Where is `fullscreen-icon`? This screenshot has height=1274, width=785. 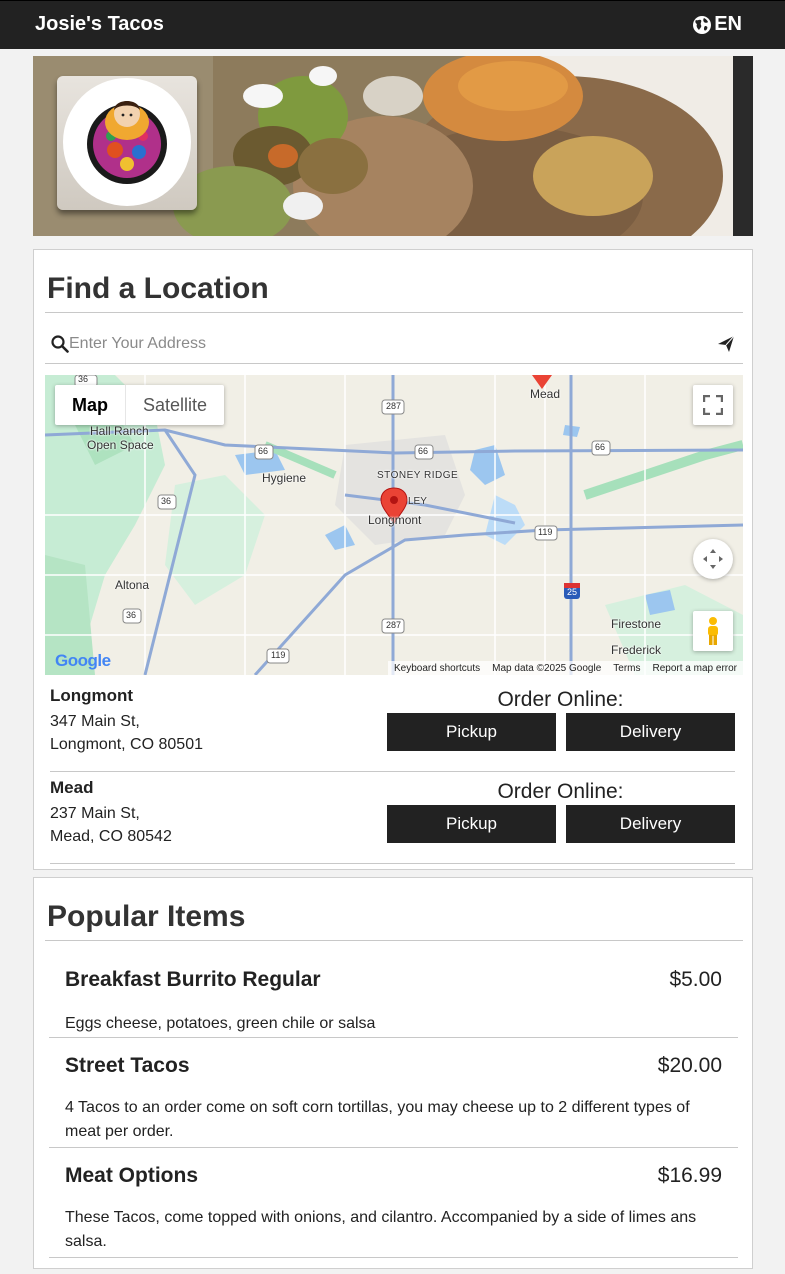
fullscreen-icon is located at coordinates (713, 405).